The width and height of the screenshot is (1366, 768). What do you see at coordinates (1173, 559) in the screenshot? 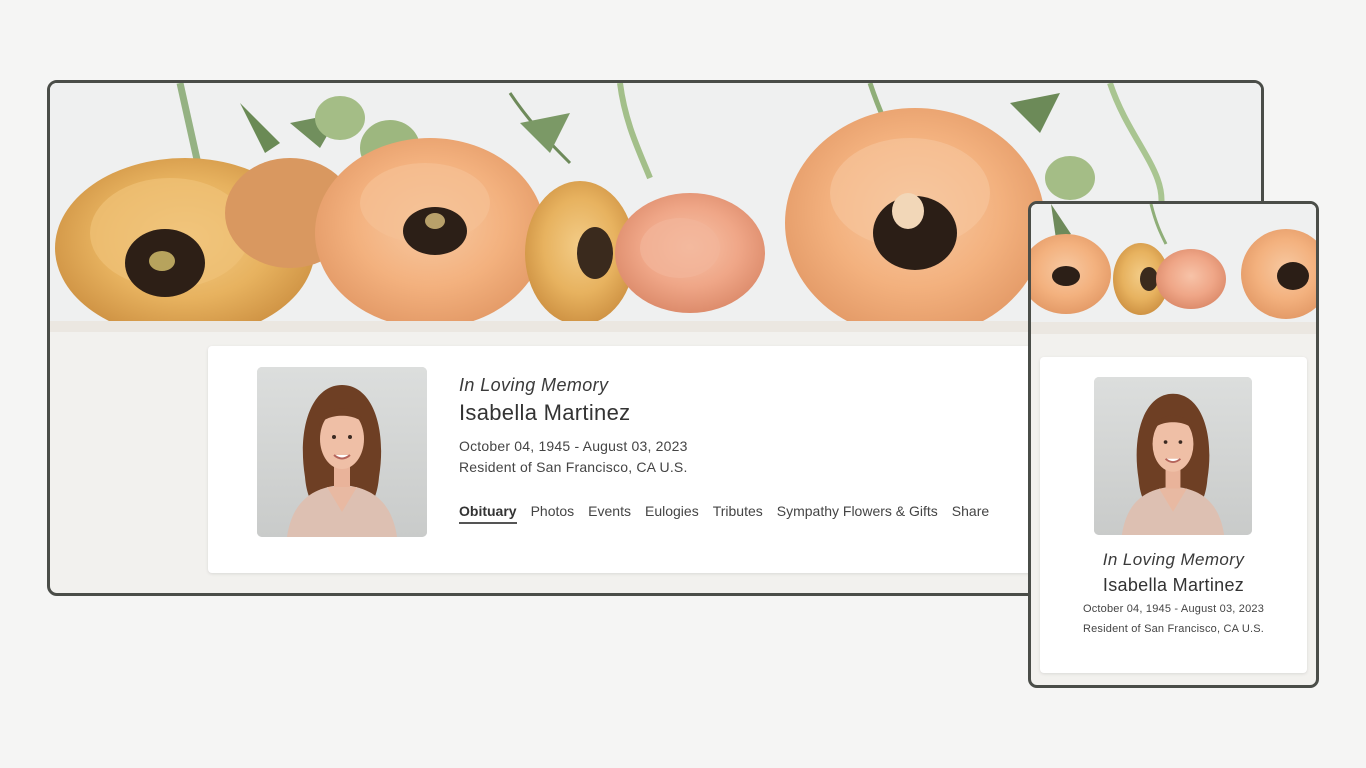
I see `in-loving-memory-heading-mobile: In Loving Memory` at bounding box center [1173, 559].